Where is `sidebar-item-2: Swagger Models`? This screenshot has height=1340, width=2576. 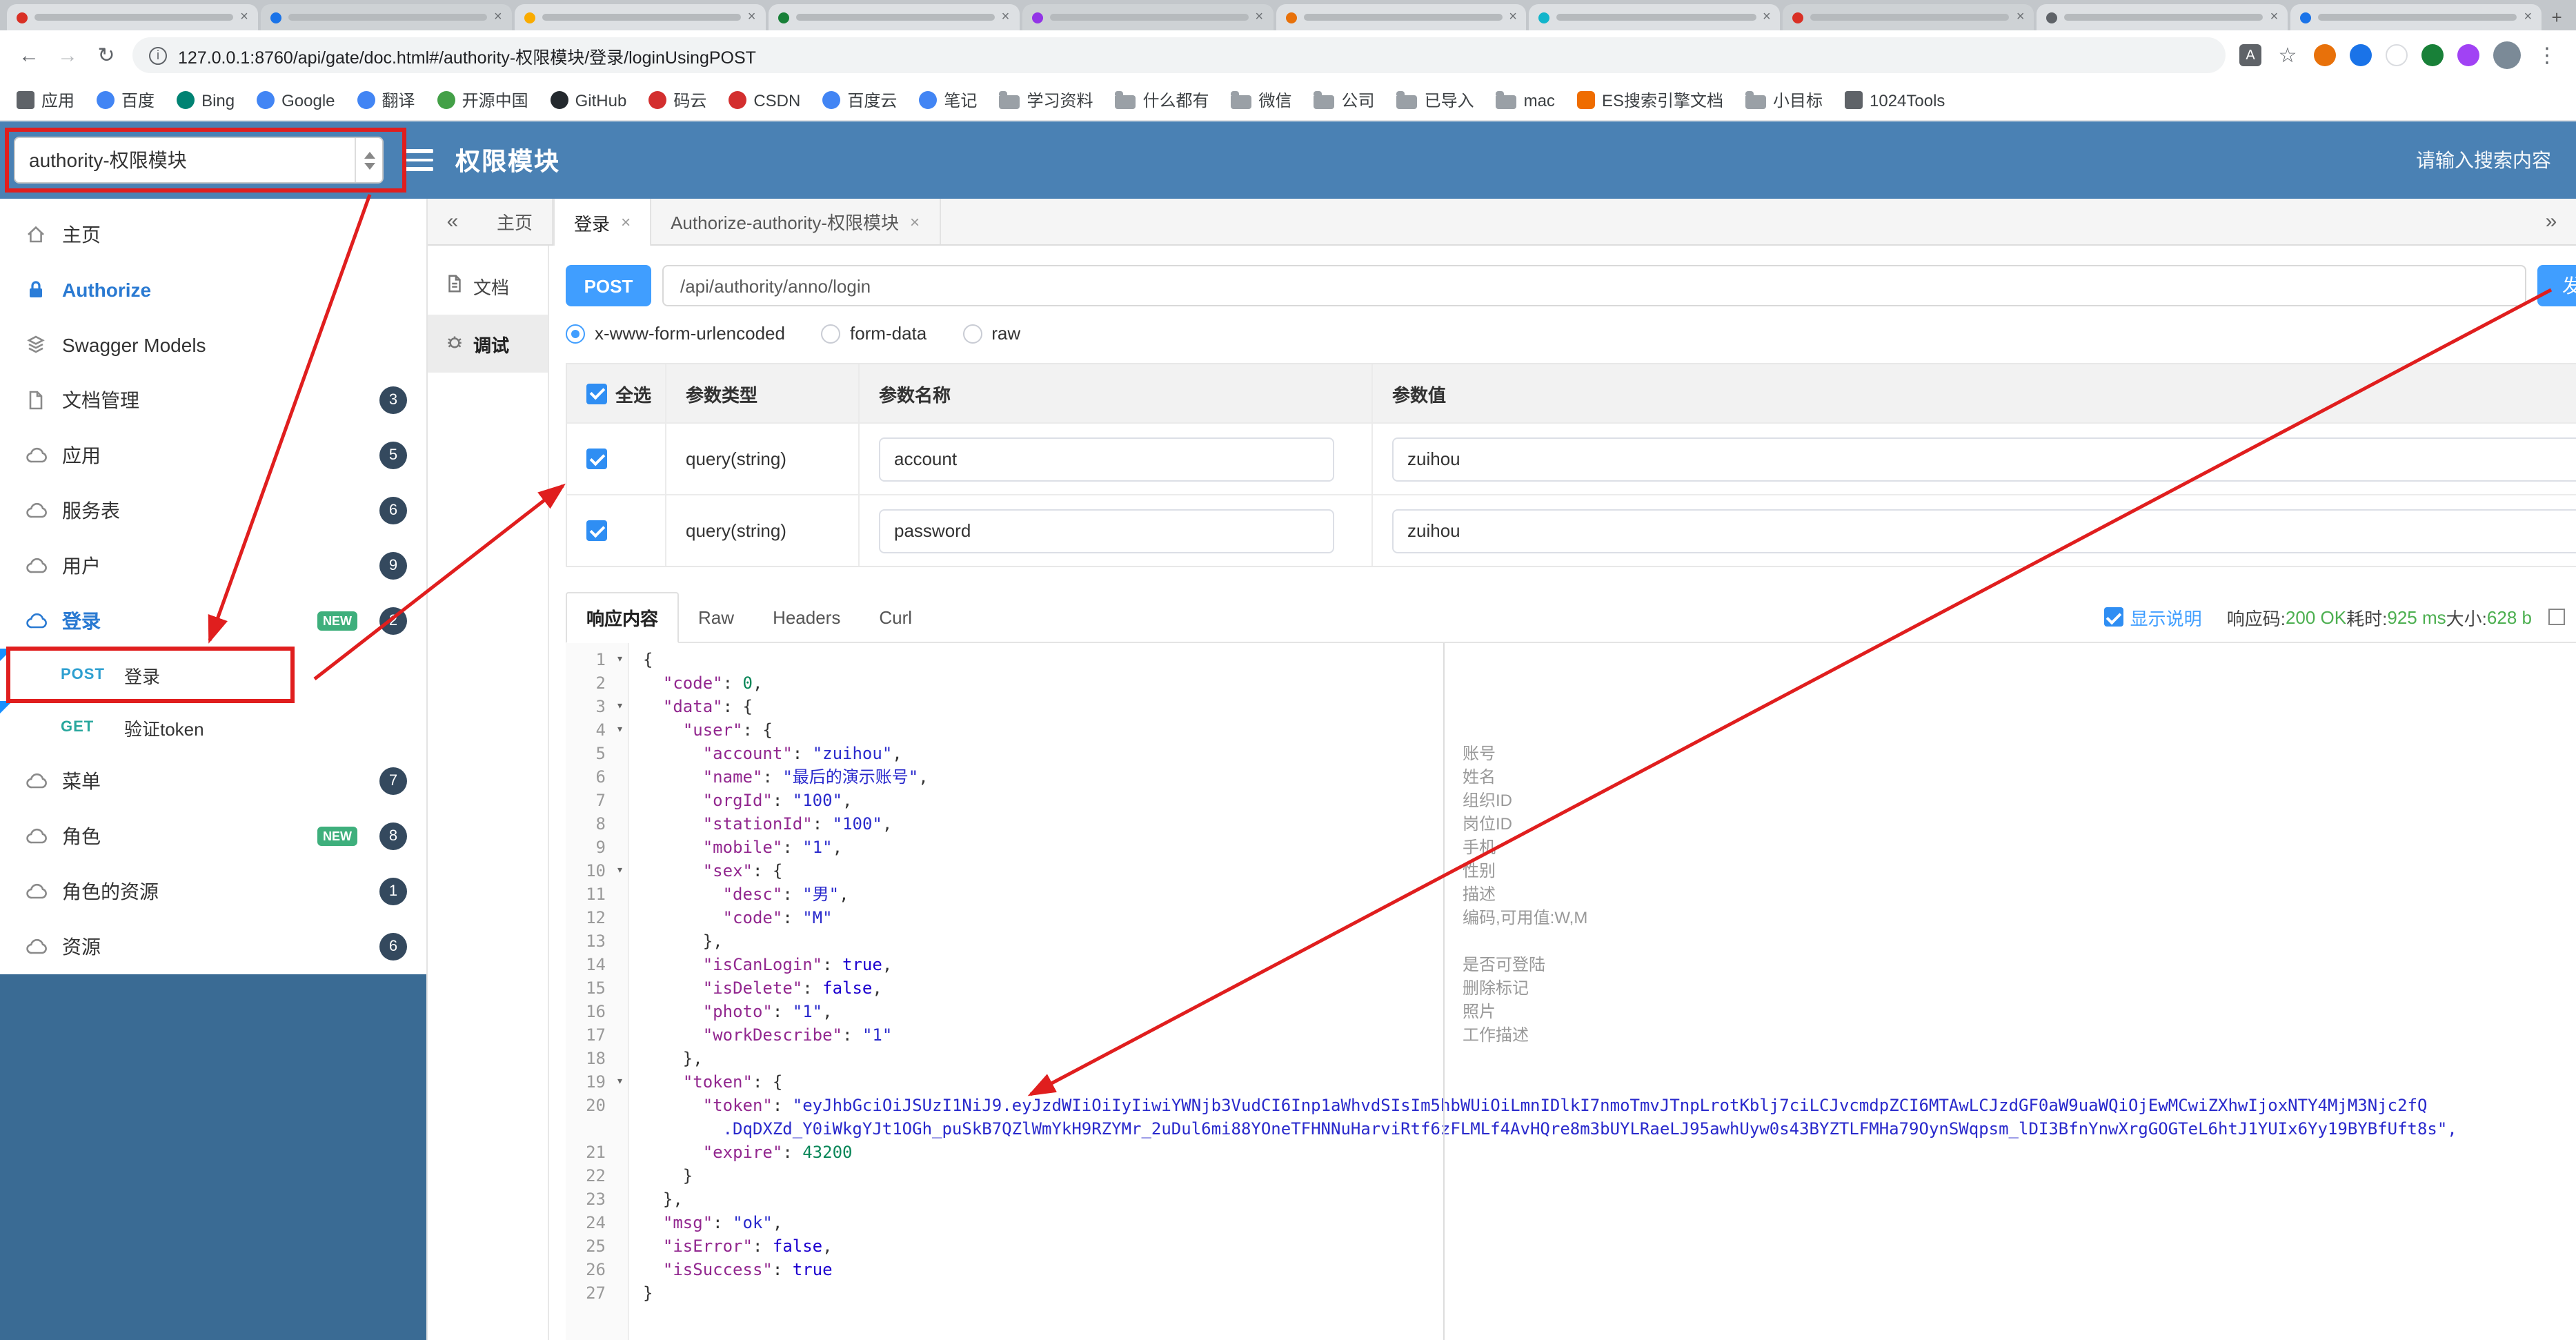
sidebar-item-2: Swagger Models is located at coordinates (213, 345).